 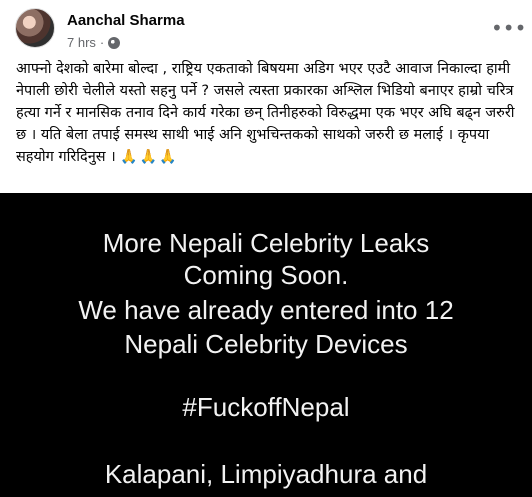 I want to click on image-text-line: Coming Soon., so click(x=266, y=275).